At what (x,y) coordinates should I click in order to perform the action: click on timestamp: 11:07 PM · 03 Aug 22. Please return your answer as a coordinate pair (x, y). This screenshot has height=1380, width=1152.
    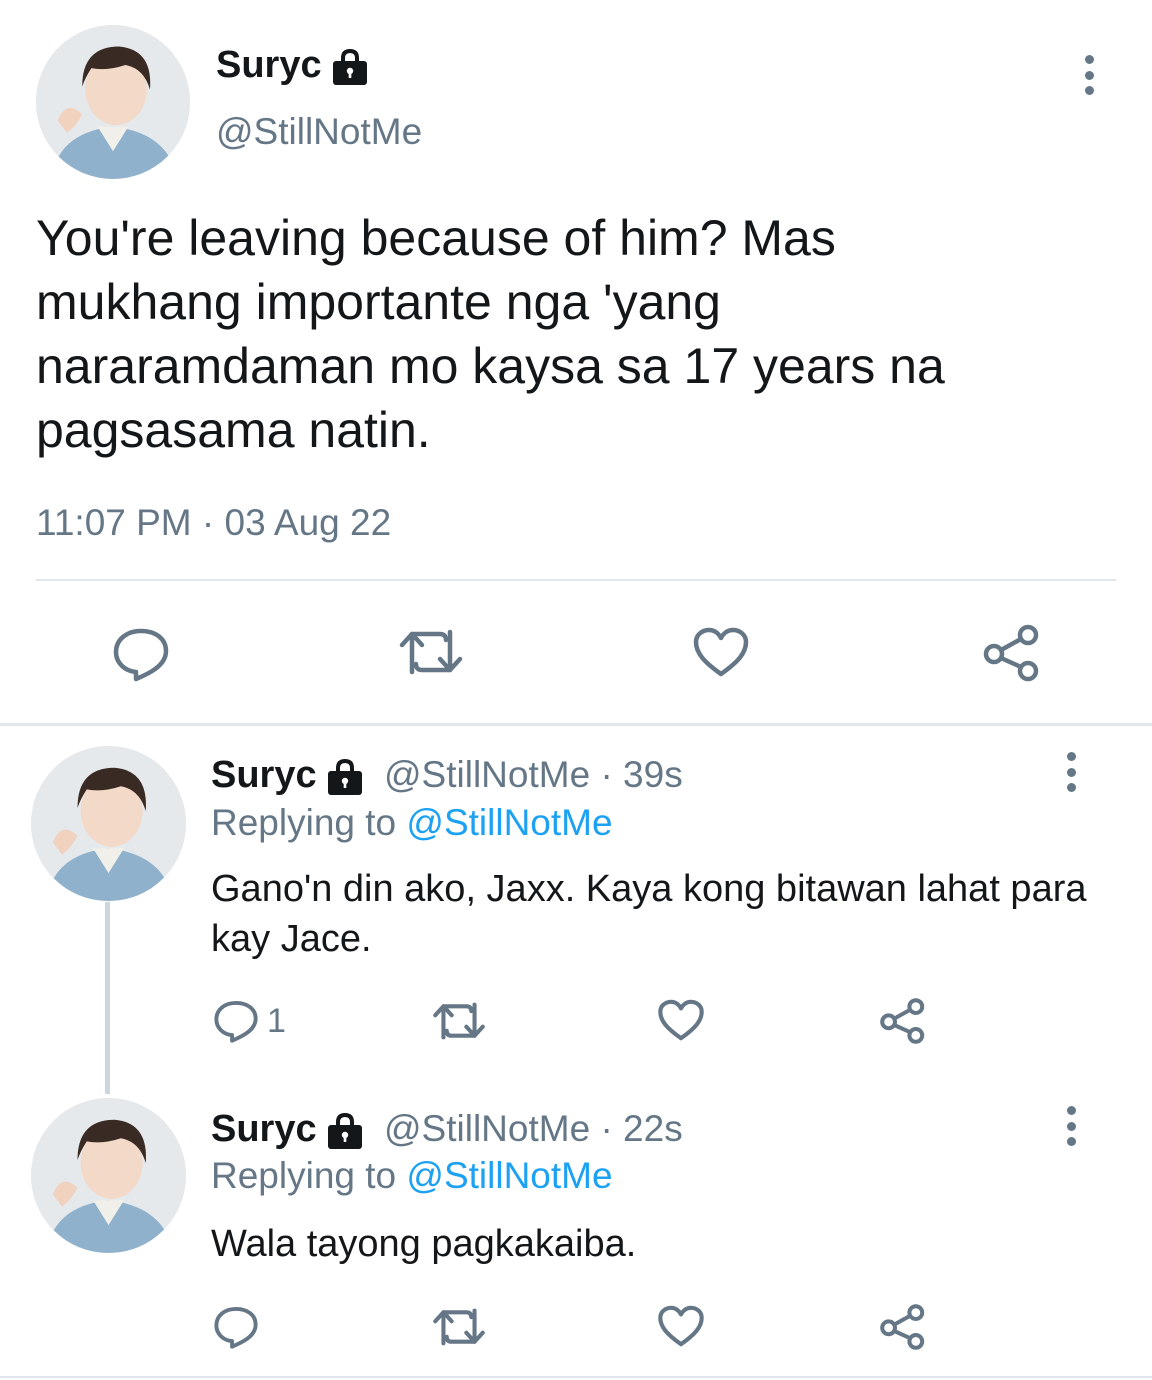
    Looking at the image, I should click on (213, 523).